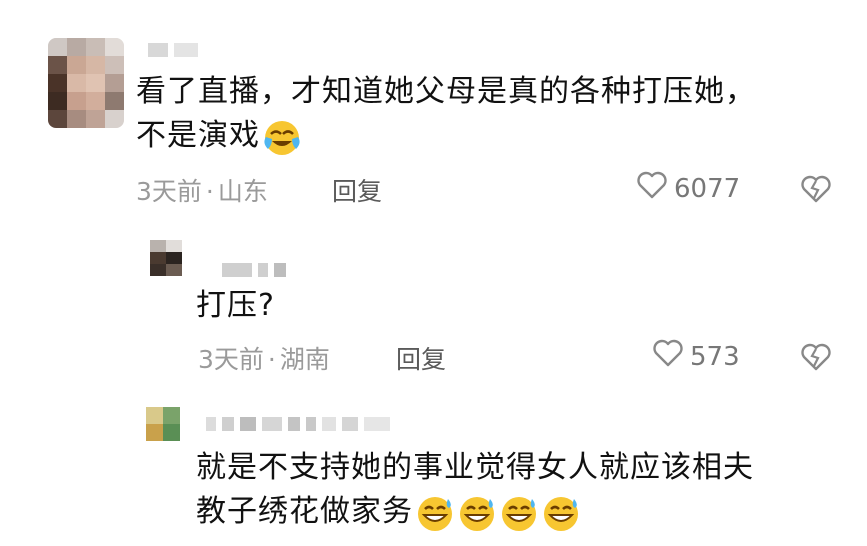  I want to click on location: 山东, so click(242, 191).